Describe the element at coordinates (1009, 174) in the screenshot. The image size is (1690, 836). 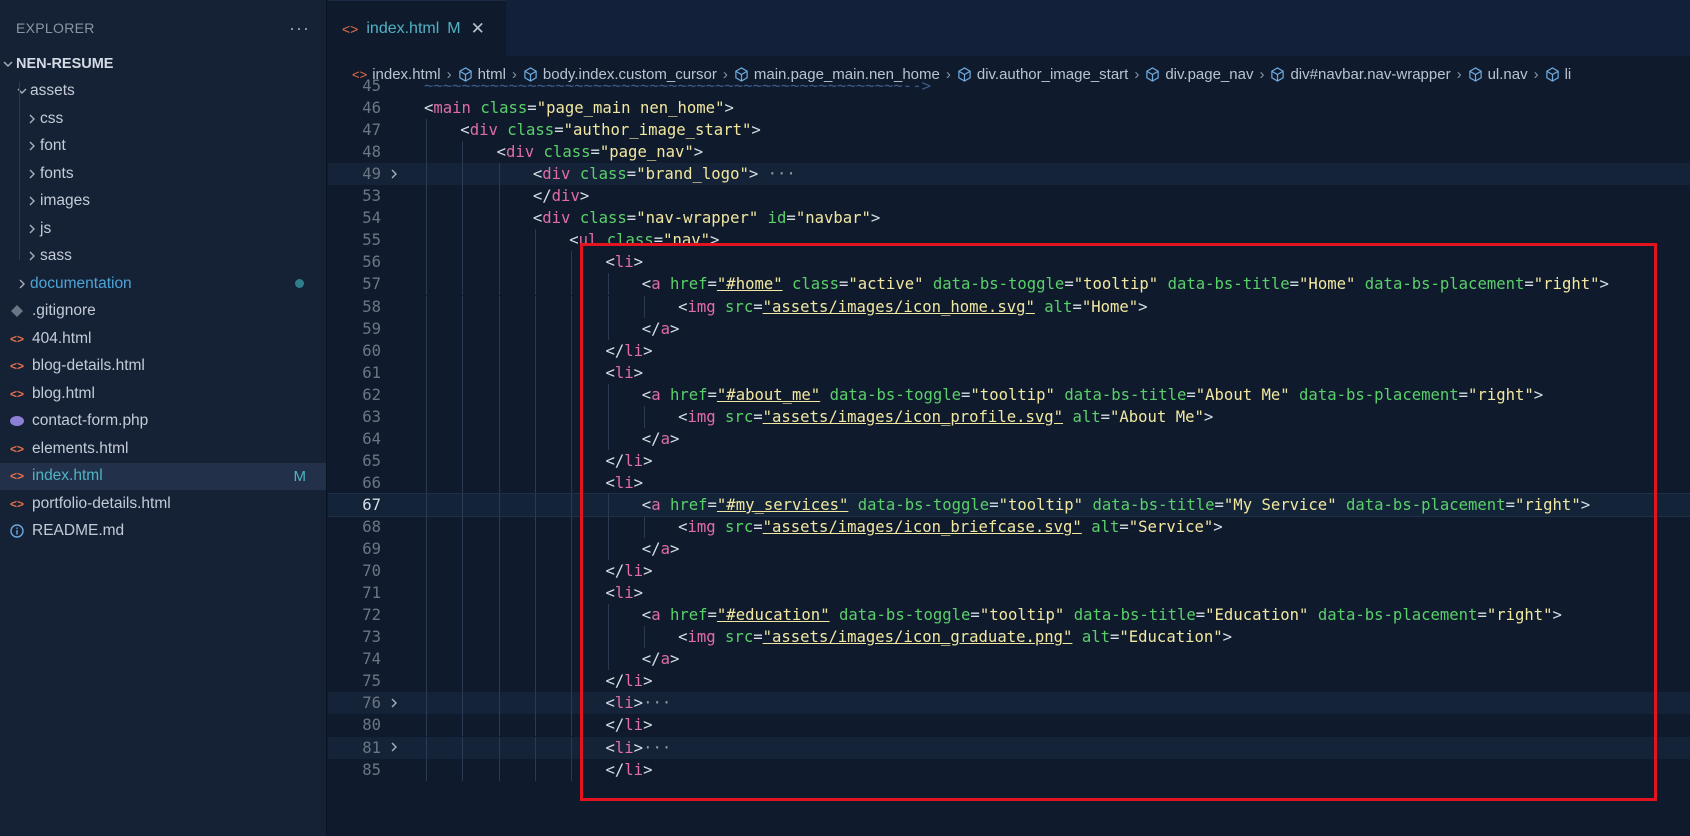
I see `code-line: 49 <div class="brand_logo"> ···` at that location.